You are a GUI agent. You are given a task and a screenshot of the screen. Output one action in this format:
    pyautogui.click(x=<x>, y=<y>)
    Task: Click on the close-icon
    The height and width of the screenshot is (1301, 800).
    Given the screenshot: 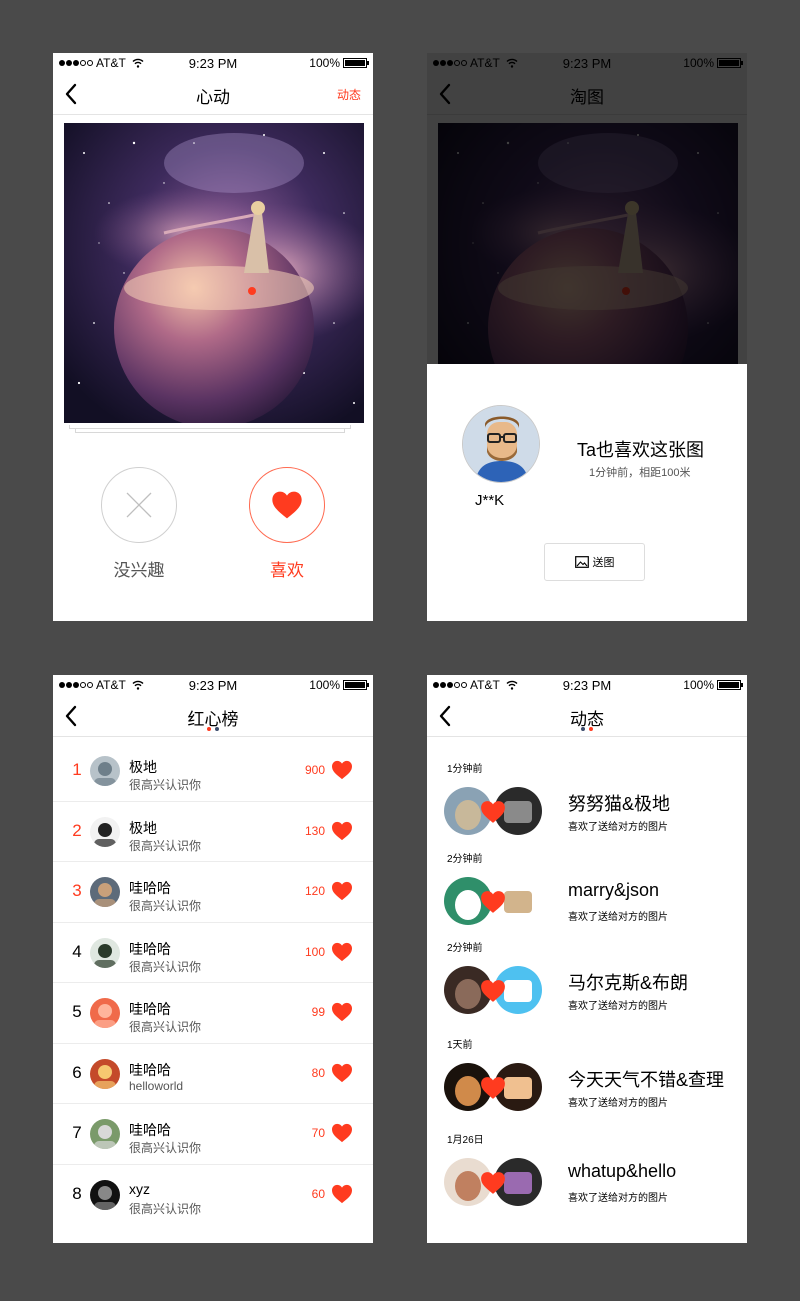 What is the action you would take?
    pyautogui.click(x=139, y=505)
    